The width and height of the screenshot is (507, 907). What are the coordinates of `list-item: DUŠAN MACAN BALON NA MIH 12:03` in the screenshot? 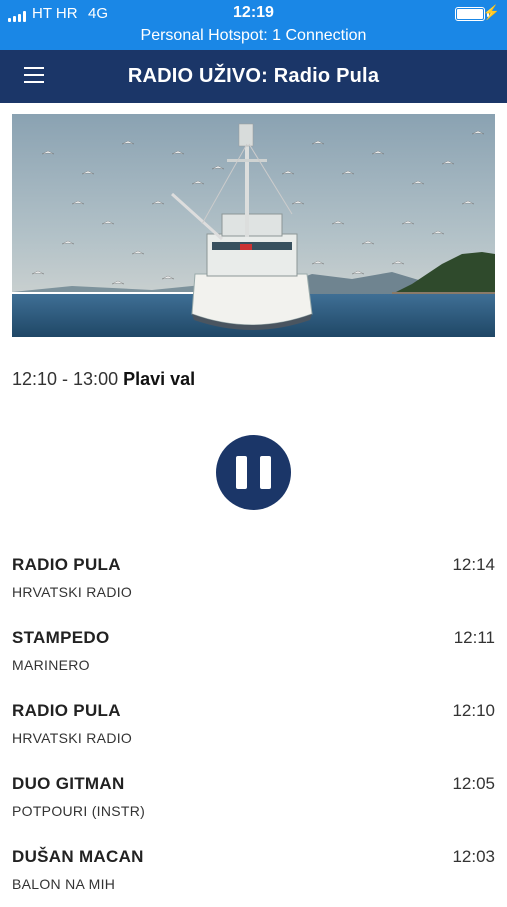 It's located at (253, 870).